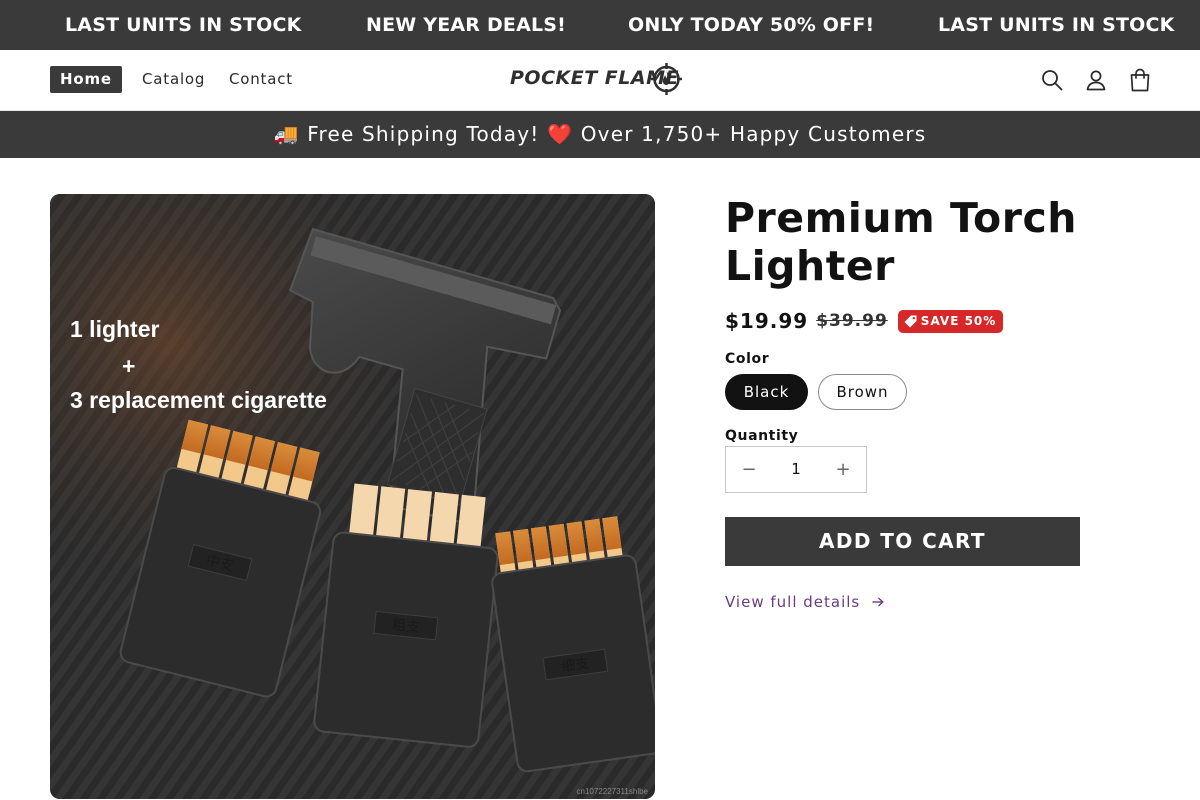 This screenshot has width=1200, height=800. I want to click on tag-icon, so click(910, 321).